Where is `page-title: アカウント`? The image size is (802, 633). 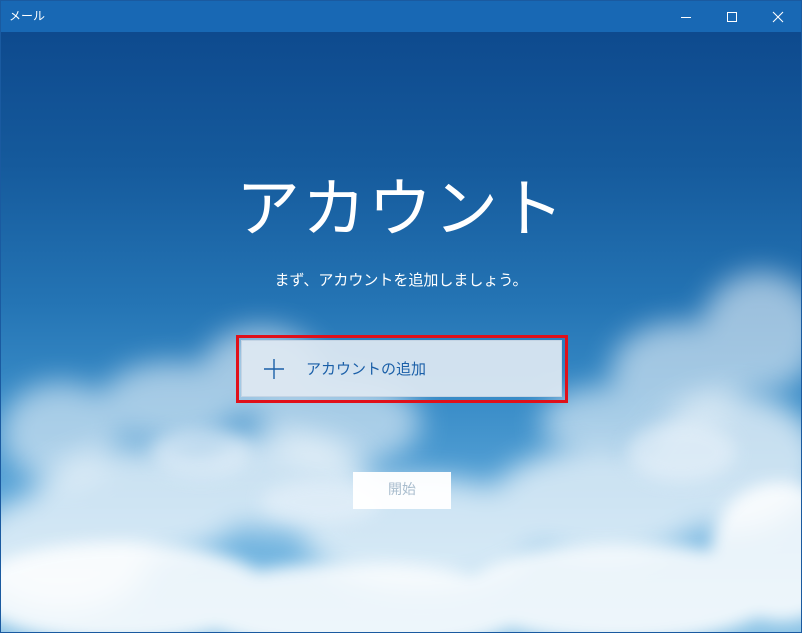 page-title: アカウント is located at coordinates (401, 210).